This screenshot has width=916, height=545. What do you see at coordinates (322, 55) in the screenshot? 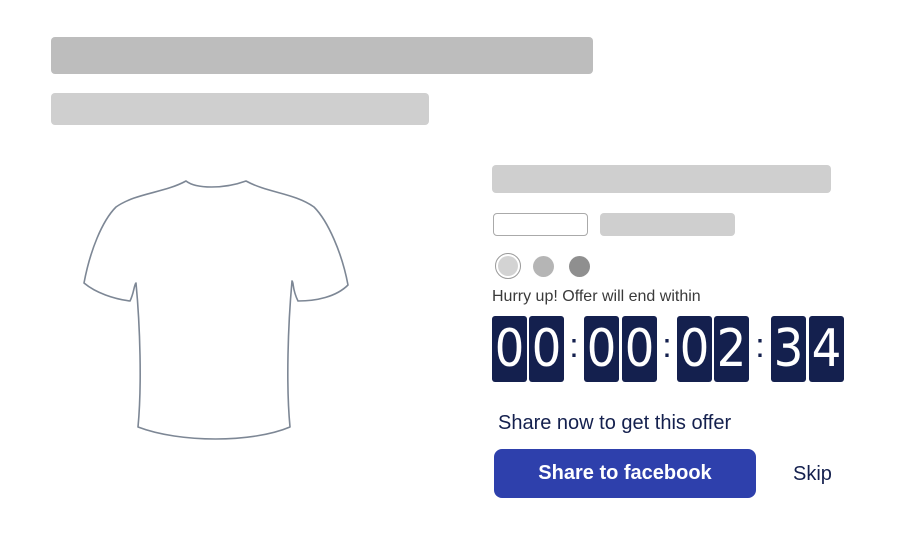
I see `title-skeleton` at bounding box center [322, 55].